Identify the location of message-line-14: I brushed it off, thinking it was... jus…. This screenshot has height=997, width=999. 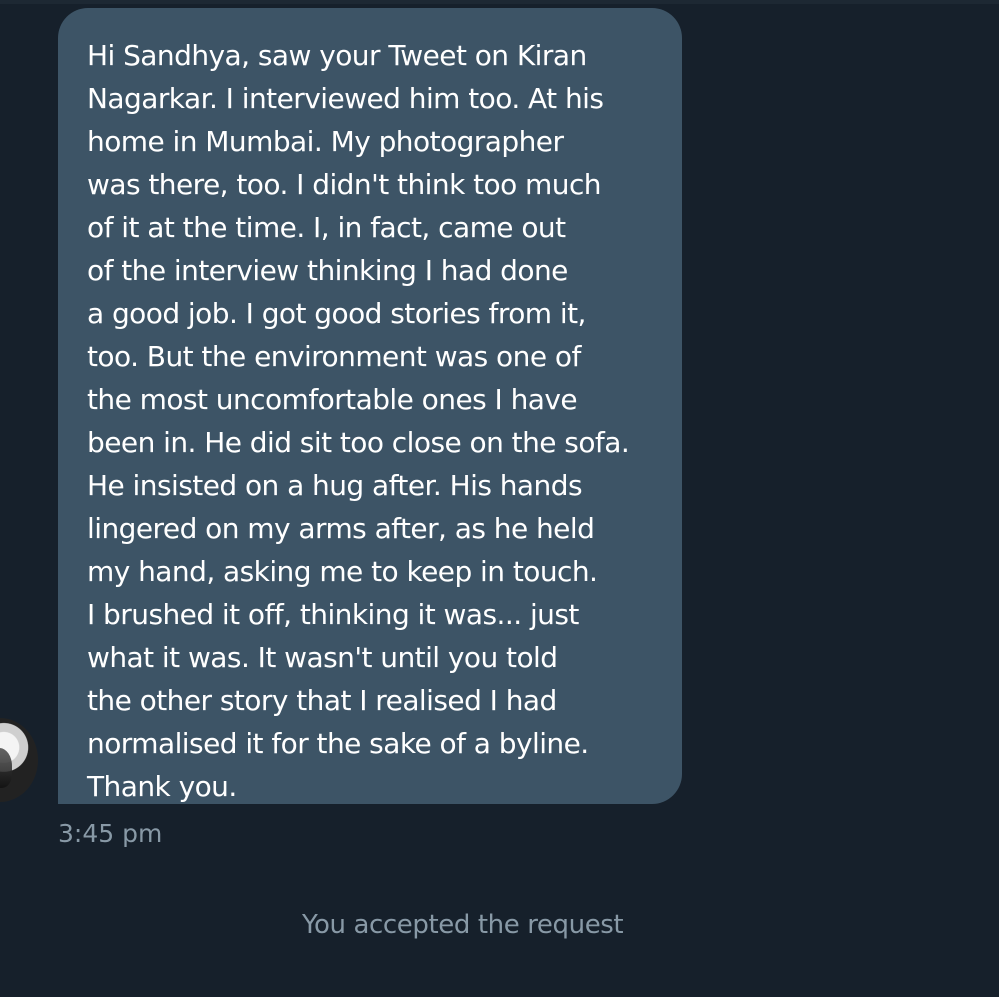
(333, 614).